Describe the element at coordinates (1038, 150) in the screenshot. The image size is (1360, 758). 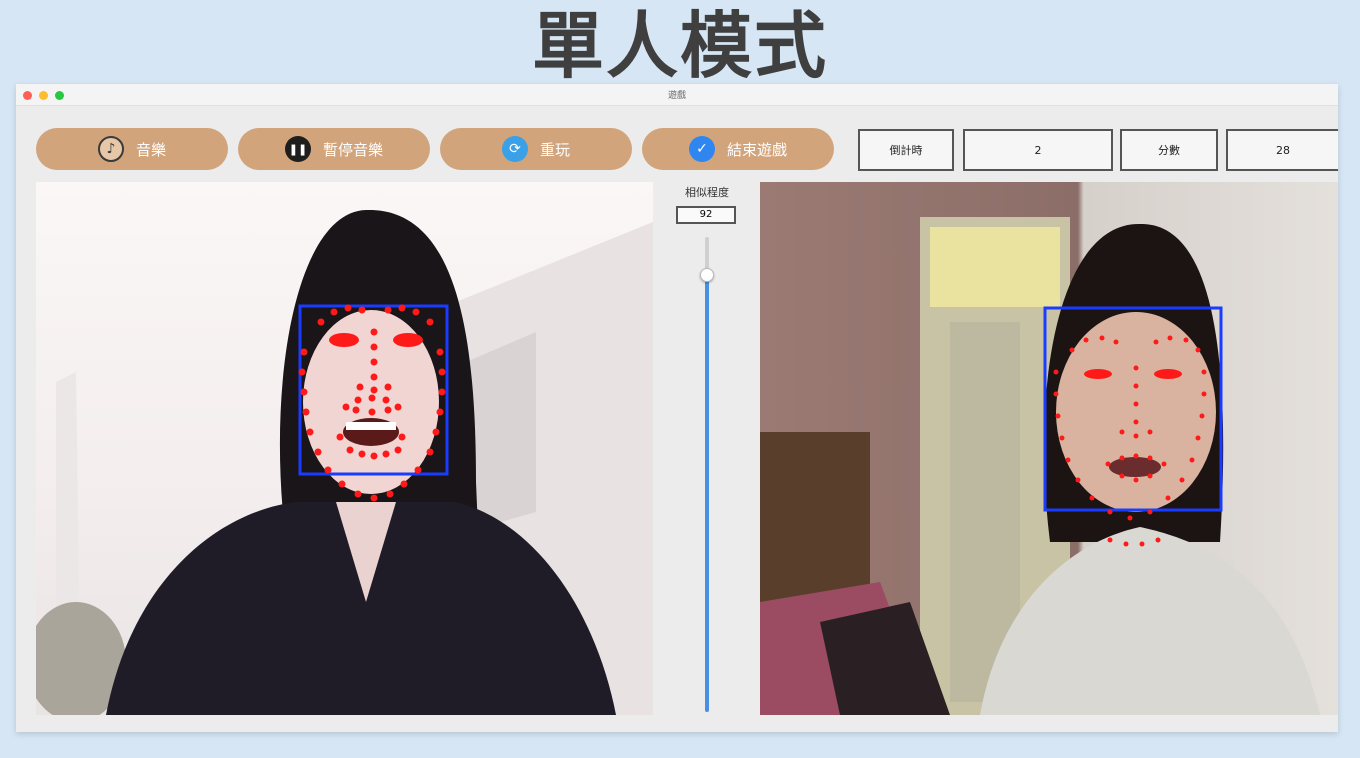
I see `countdown-value: 2` at that location.